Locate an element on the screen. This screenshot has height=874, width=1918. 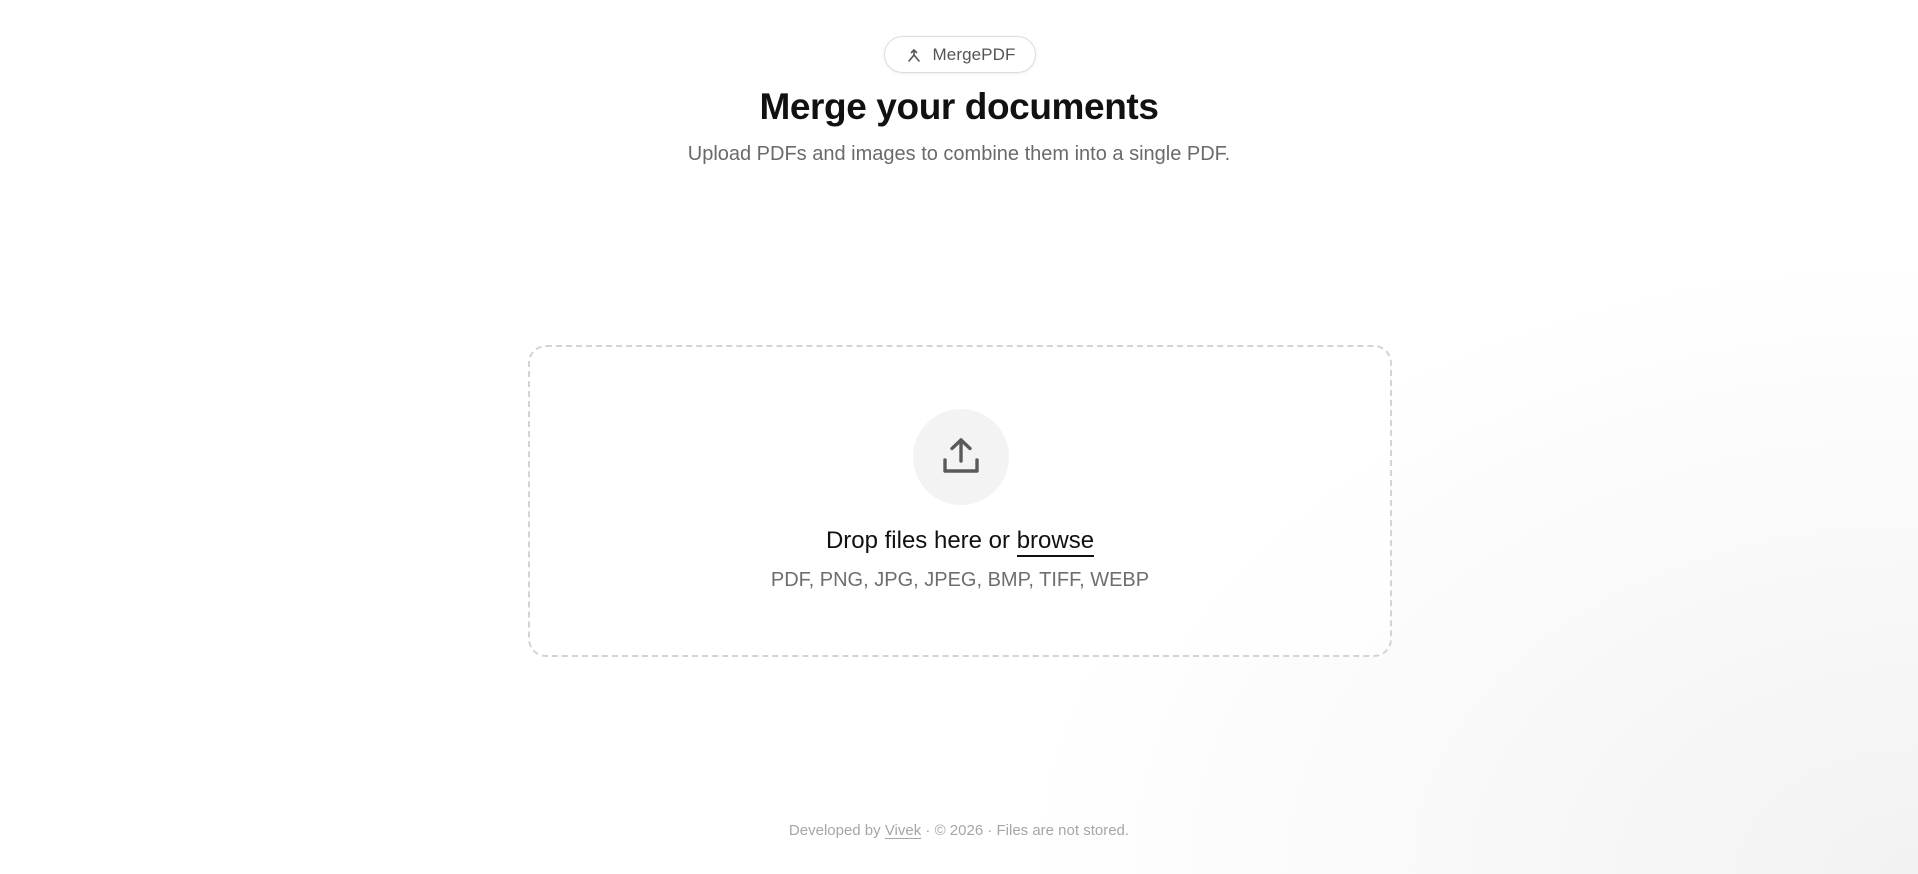
brand-name: MergePDF is located at coordinates (974, 54).